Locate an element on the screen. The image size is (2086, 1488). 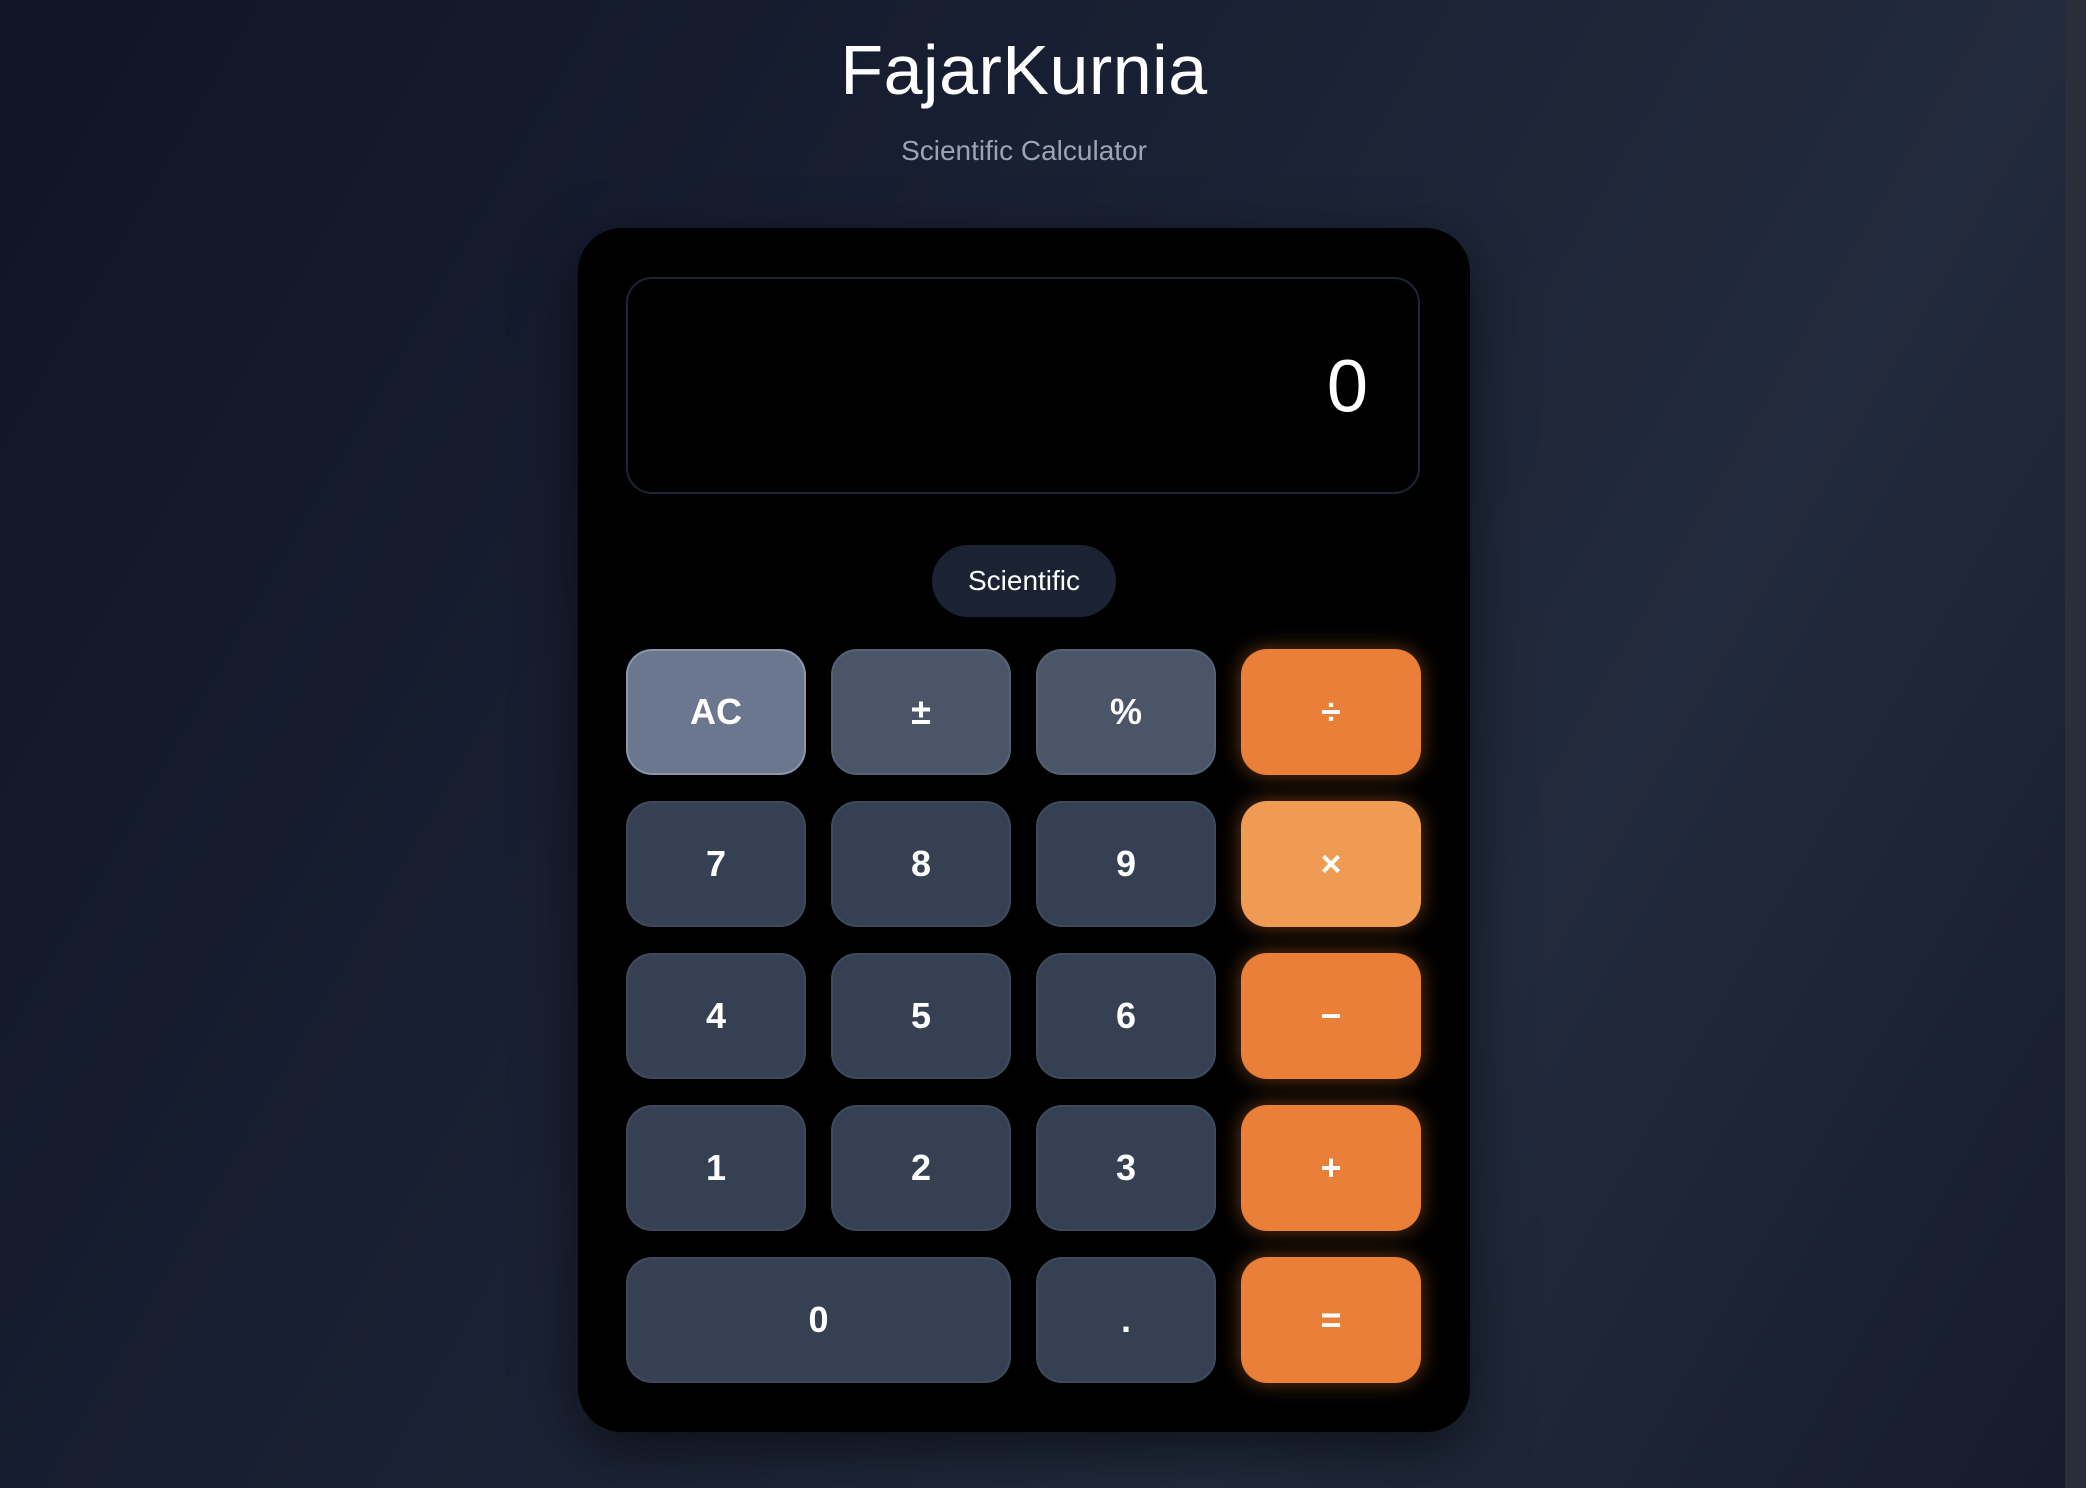
decimal-button: . is located at coordinates (1126, 1320).